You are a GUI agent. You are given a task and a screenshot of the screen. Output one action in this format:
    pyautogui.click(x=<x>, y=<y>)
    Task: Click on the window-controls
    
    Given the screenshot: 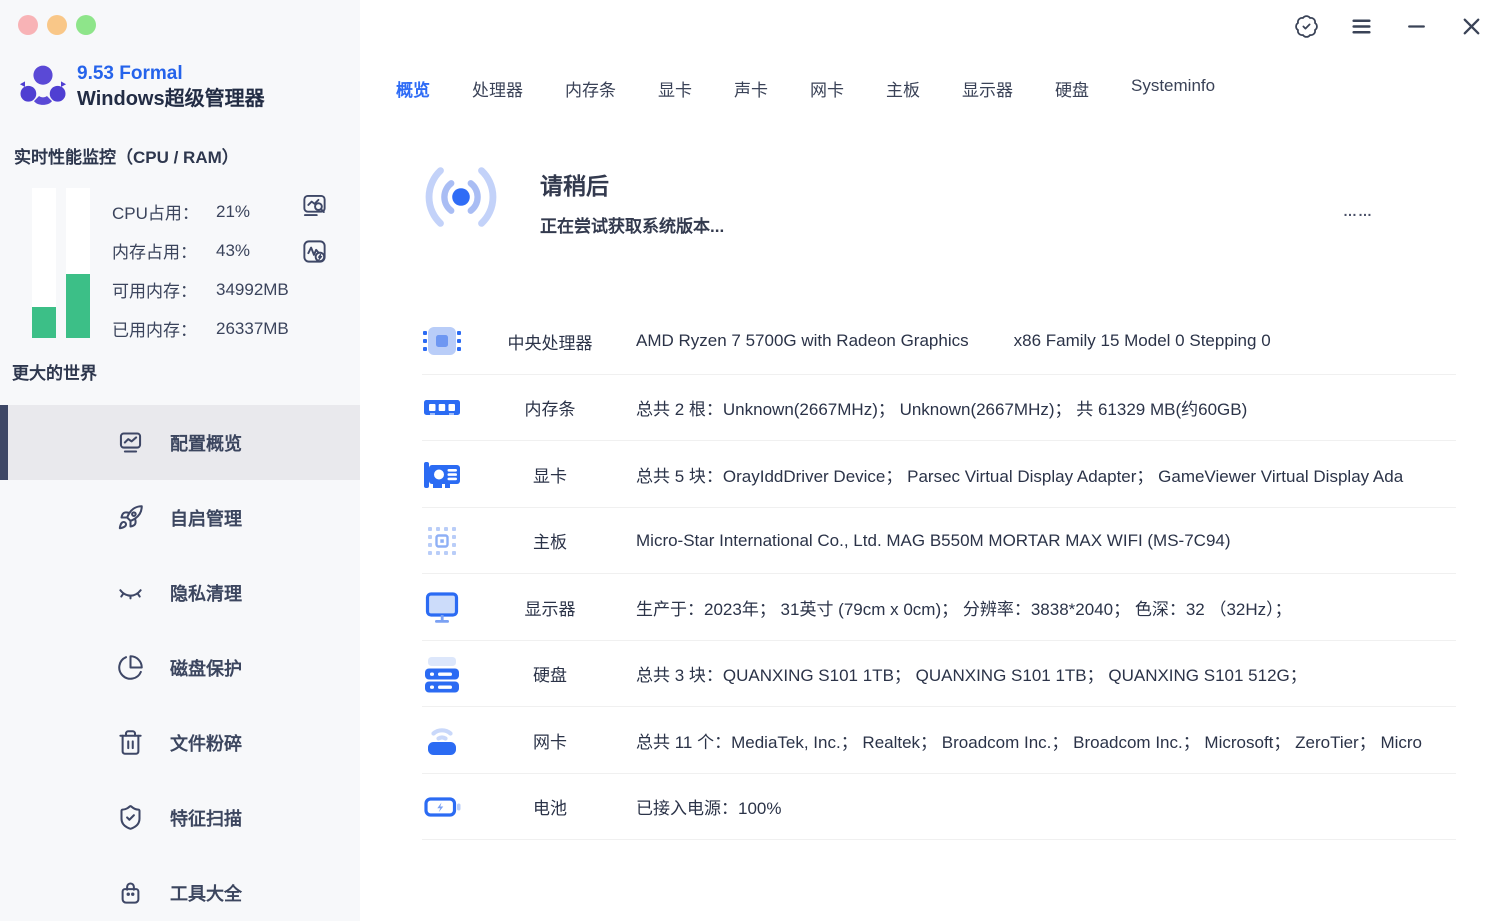 What is the action you would take?
    pyautogui.click(x=1389, y=26)
    